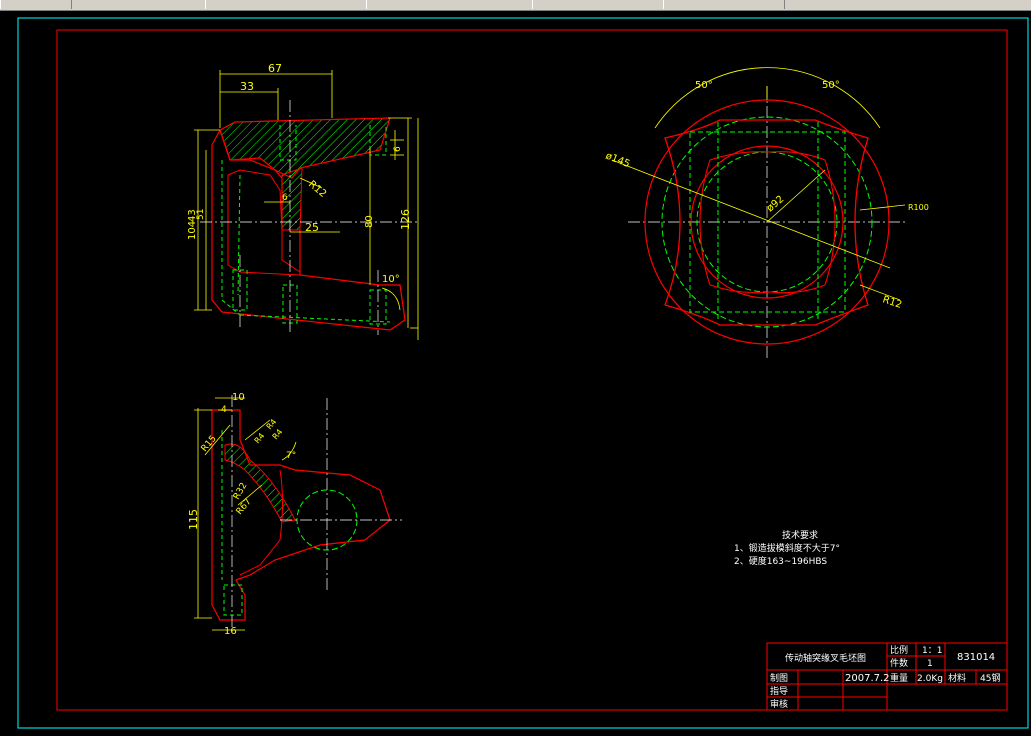 The width and height of the screenshot is (1031, 736). Describe the element at coordinates (312, 227) in the screenshot. I see `dim-25: 25` at that location.